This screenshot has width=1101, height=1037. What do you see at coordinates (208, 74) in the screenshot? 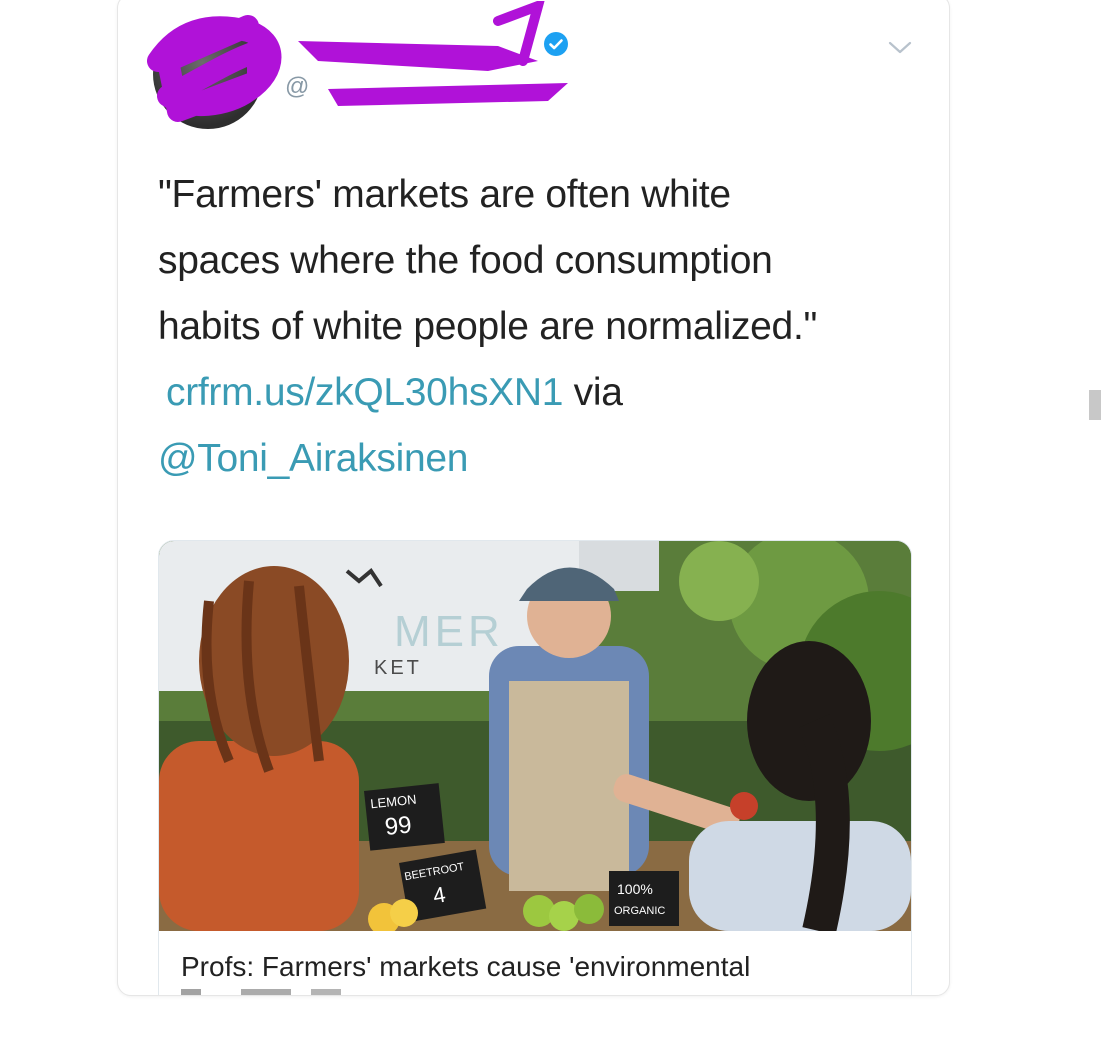
I see `avatar` at bounding box center [208, 74].